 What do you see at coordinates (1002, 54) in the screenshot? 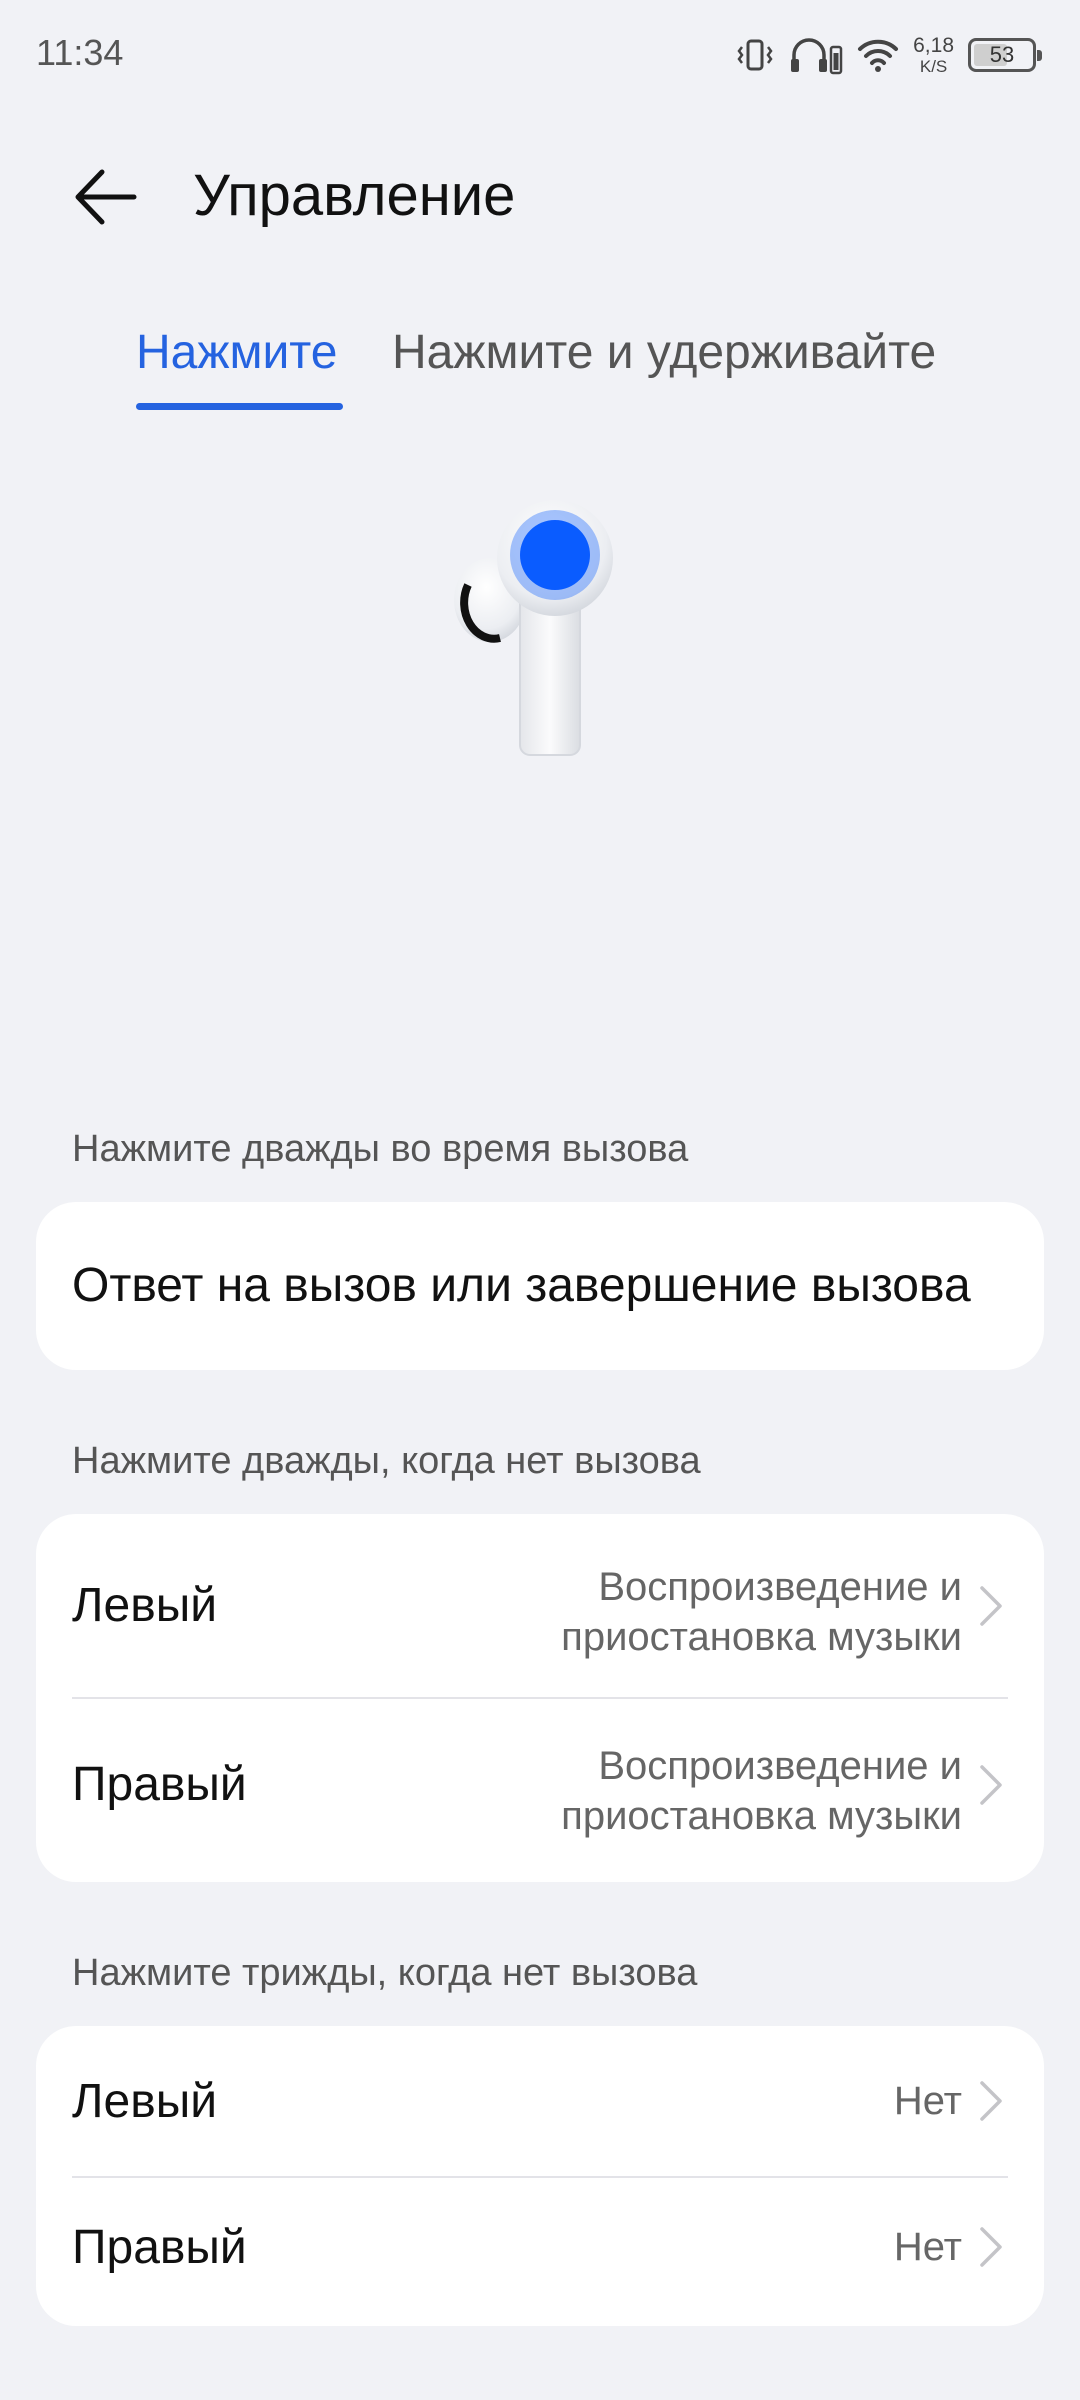
I see `battery-level: 53` at bounding box center [1002, 54].